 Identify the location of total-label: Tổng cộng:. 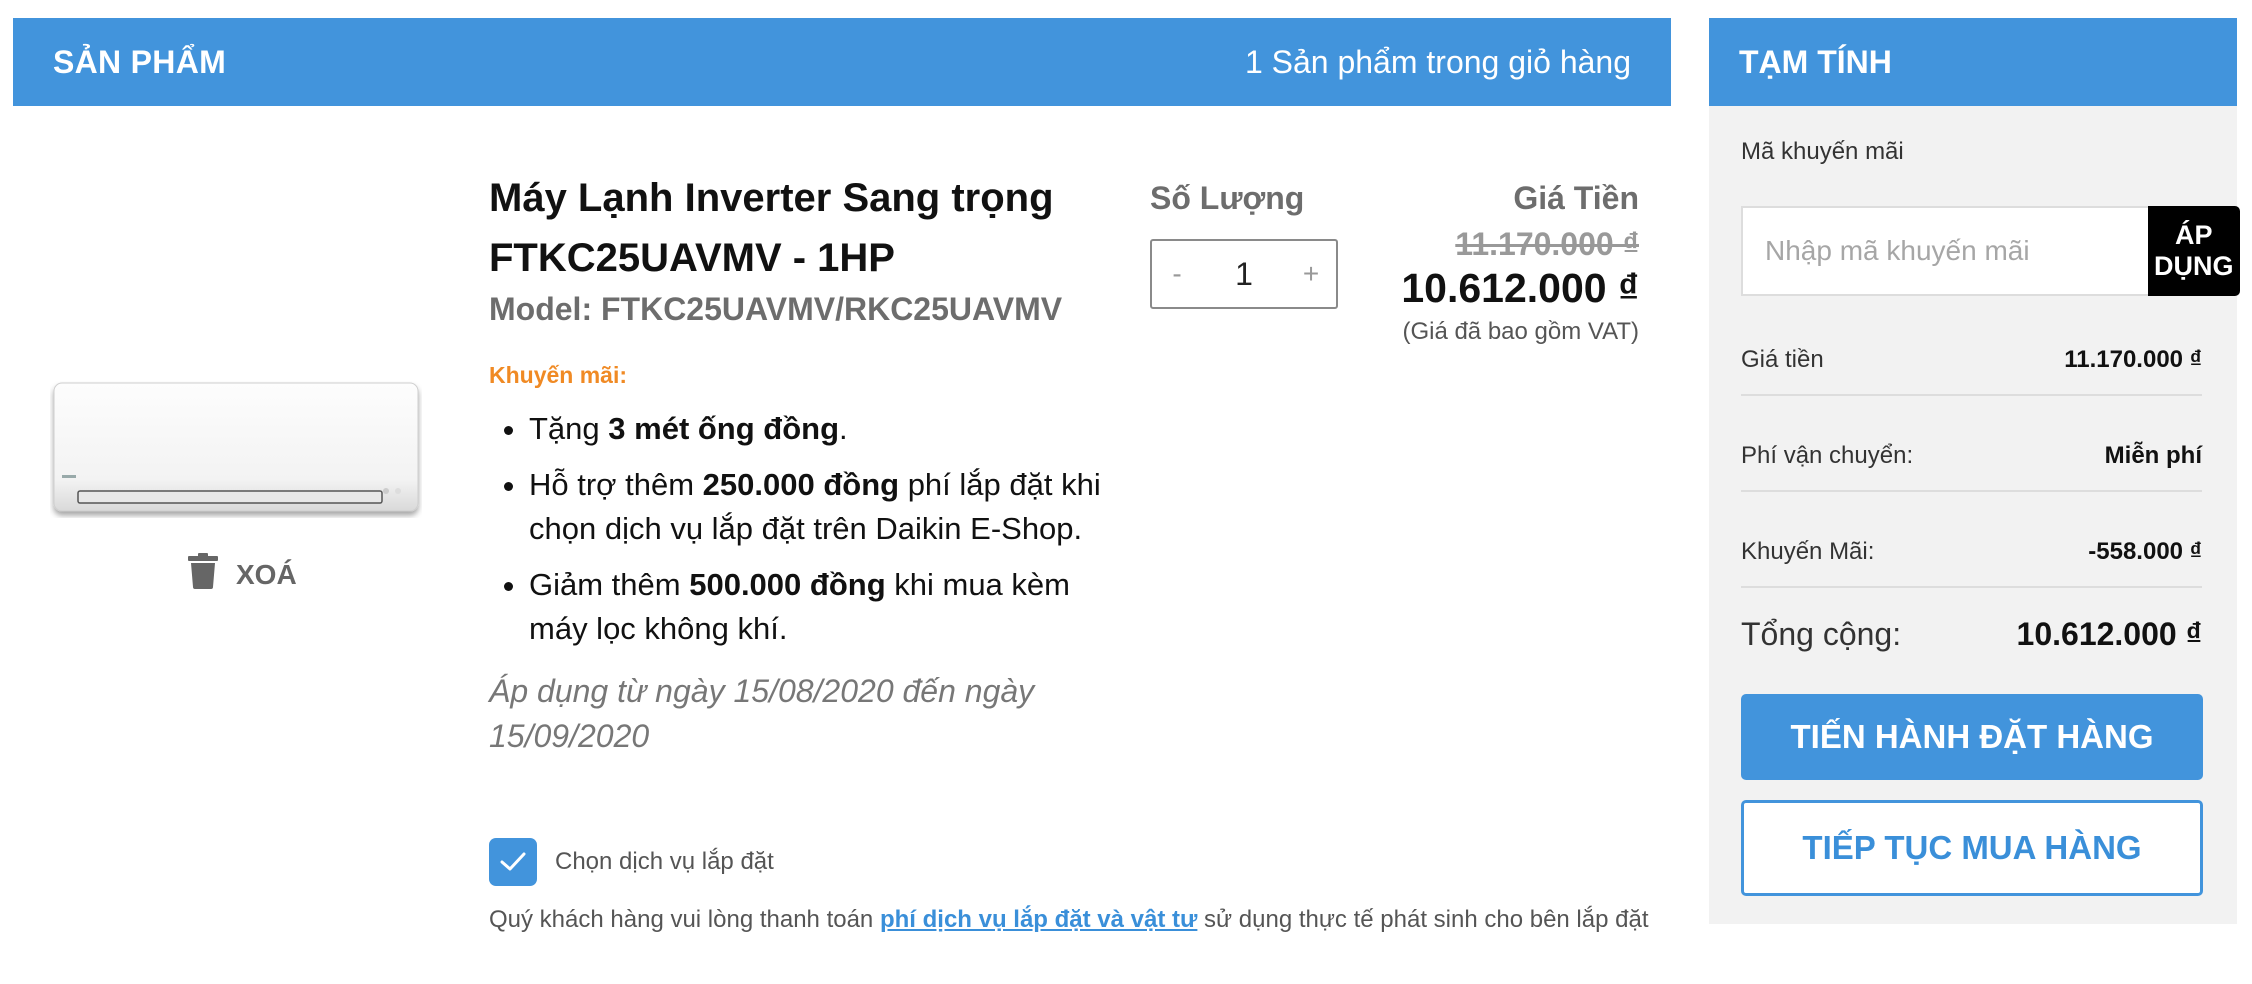
(1821, 634).